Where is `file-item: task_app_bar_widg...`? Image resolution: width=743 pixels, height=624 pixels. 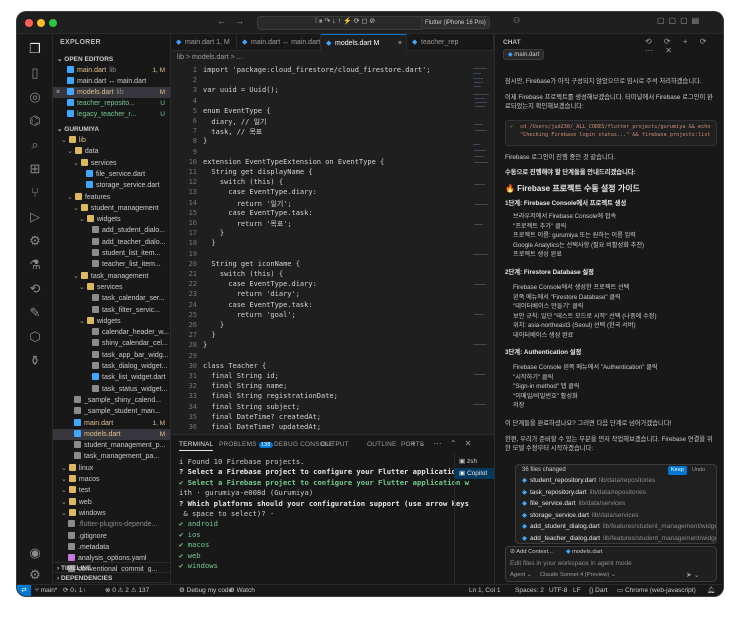
file-item: task_app_bar_widg... is located at coordinates (111, 355).